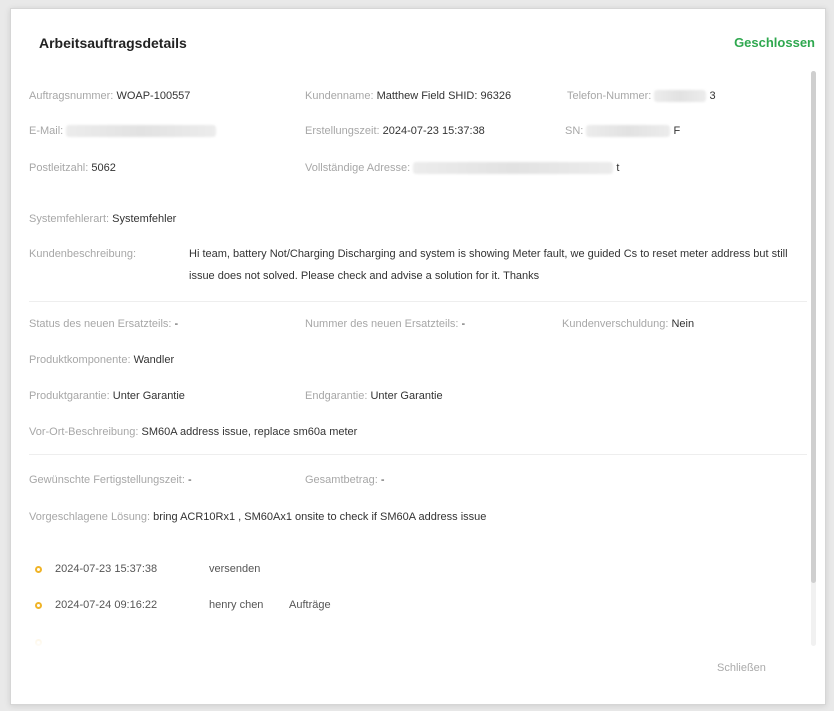 This screenshot has height=711, width=834. What do you see at coordinates (71, 96) in the screenshot?
I see `order-number-label: Auftragsnummer:` at bounding box center [71, 96].